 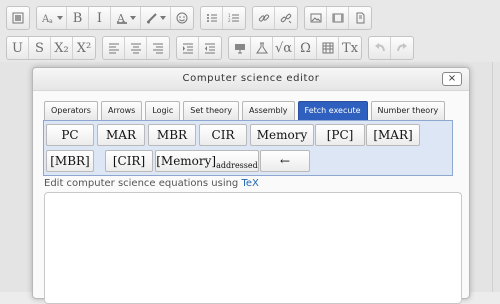 I want to click on italic-button-label: I, so click(x=99, y=18).